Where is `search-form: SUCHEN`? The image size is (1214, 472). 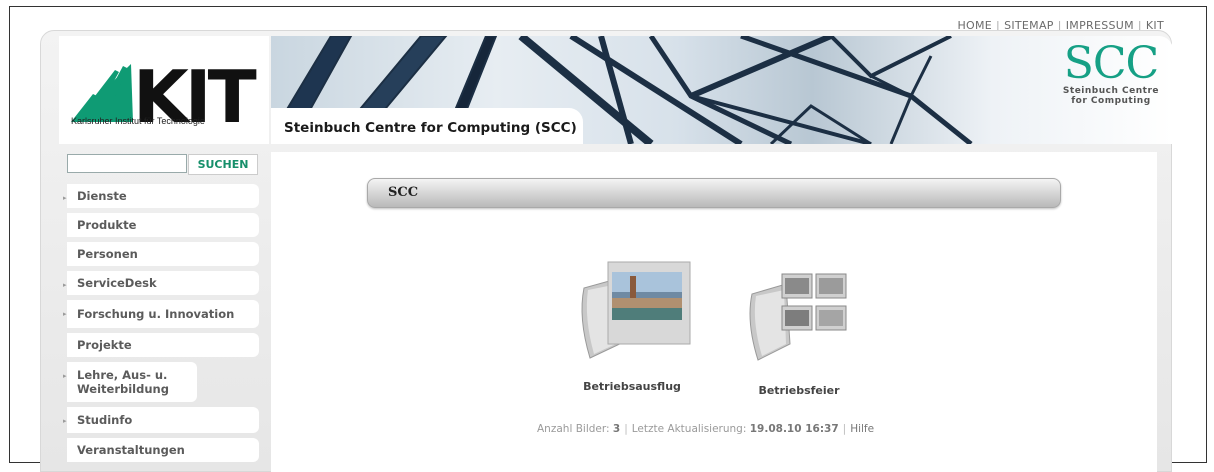
search-form: SUCHEN is located at coordinates (162, 164).